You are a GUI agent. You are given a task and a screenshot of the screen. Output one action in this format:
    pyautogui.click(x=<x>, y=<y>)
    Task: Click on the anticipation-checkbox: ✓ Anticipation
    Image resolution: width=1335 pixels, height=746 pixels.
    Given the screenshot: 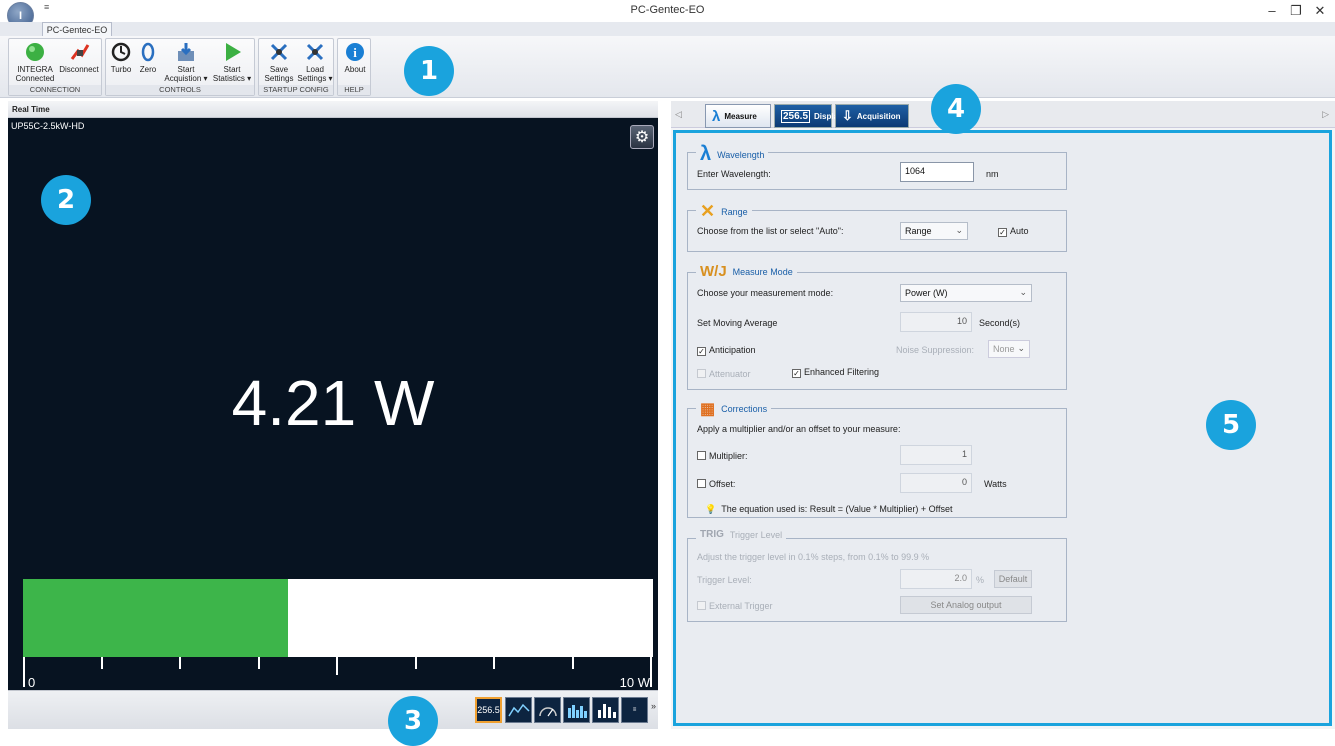 What is the action you would take?
    pyautogui.click(x=726, y=350)
    